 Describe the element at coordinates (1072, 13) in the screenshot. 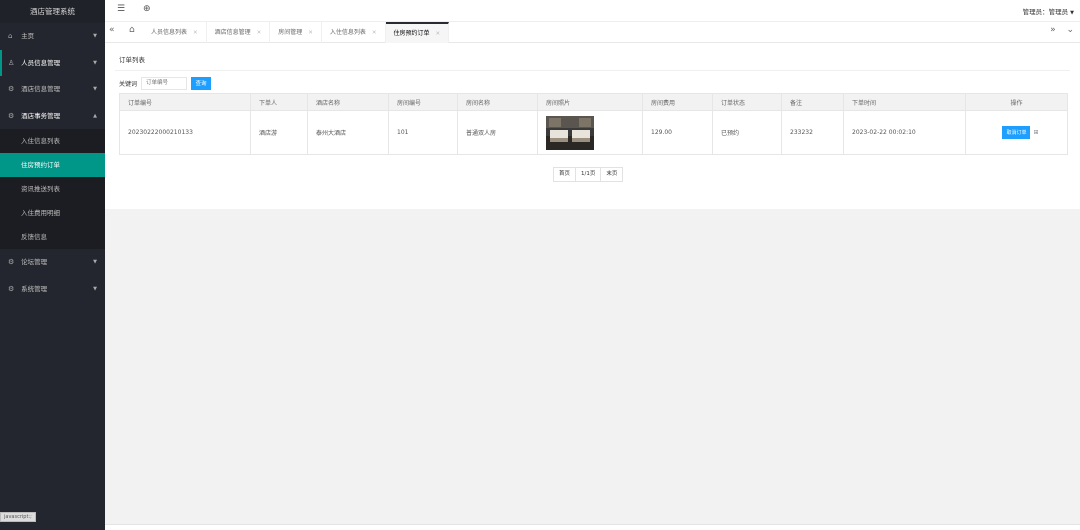

I see `caret-down-icon: ▼` at that location.